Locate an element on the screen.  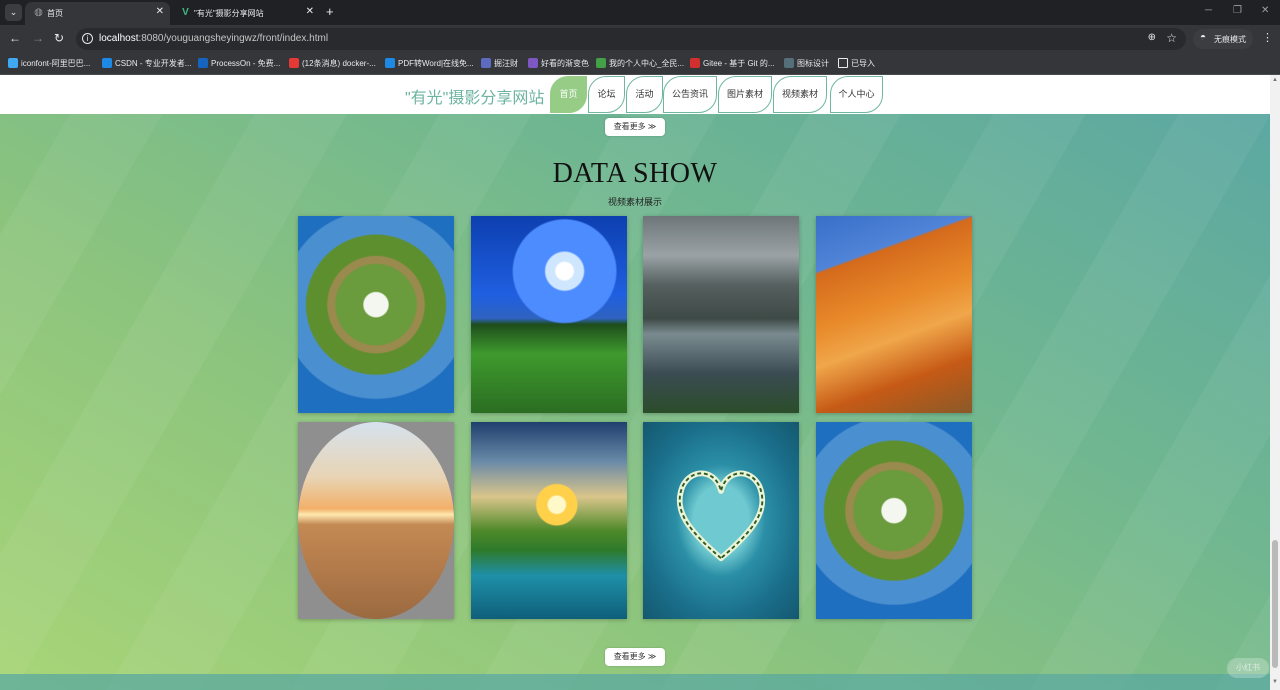
site-info-icon: i is located at coordinates (87, 38).